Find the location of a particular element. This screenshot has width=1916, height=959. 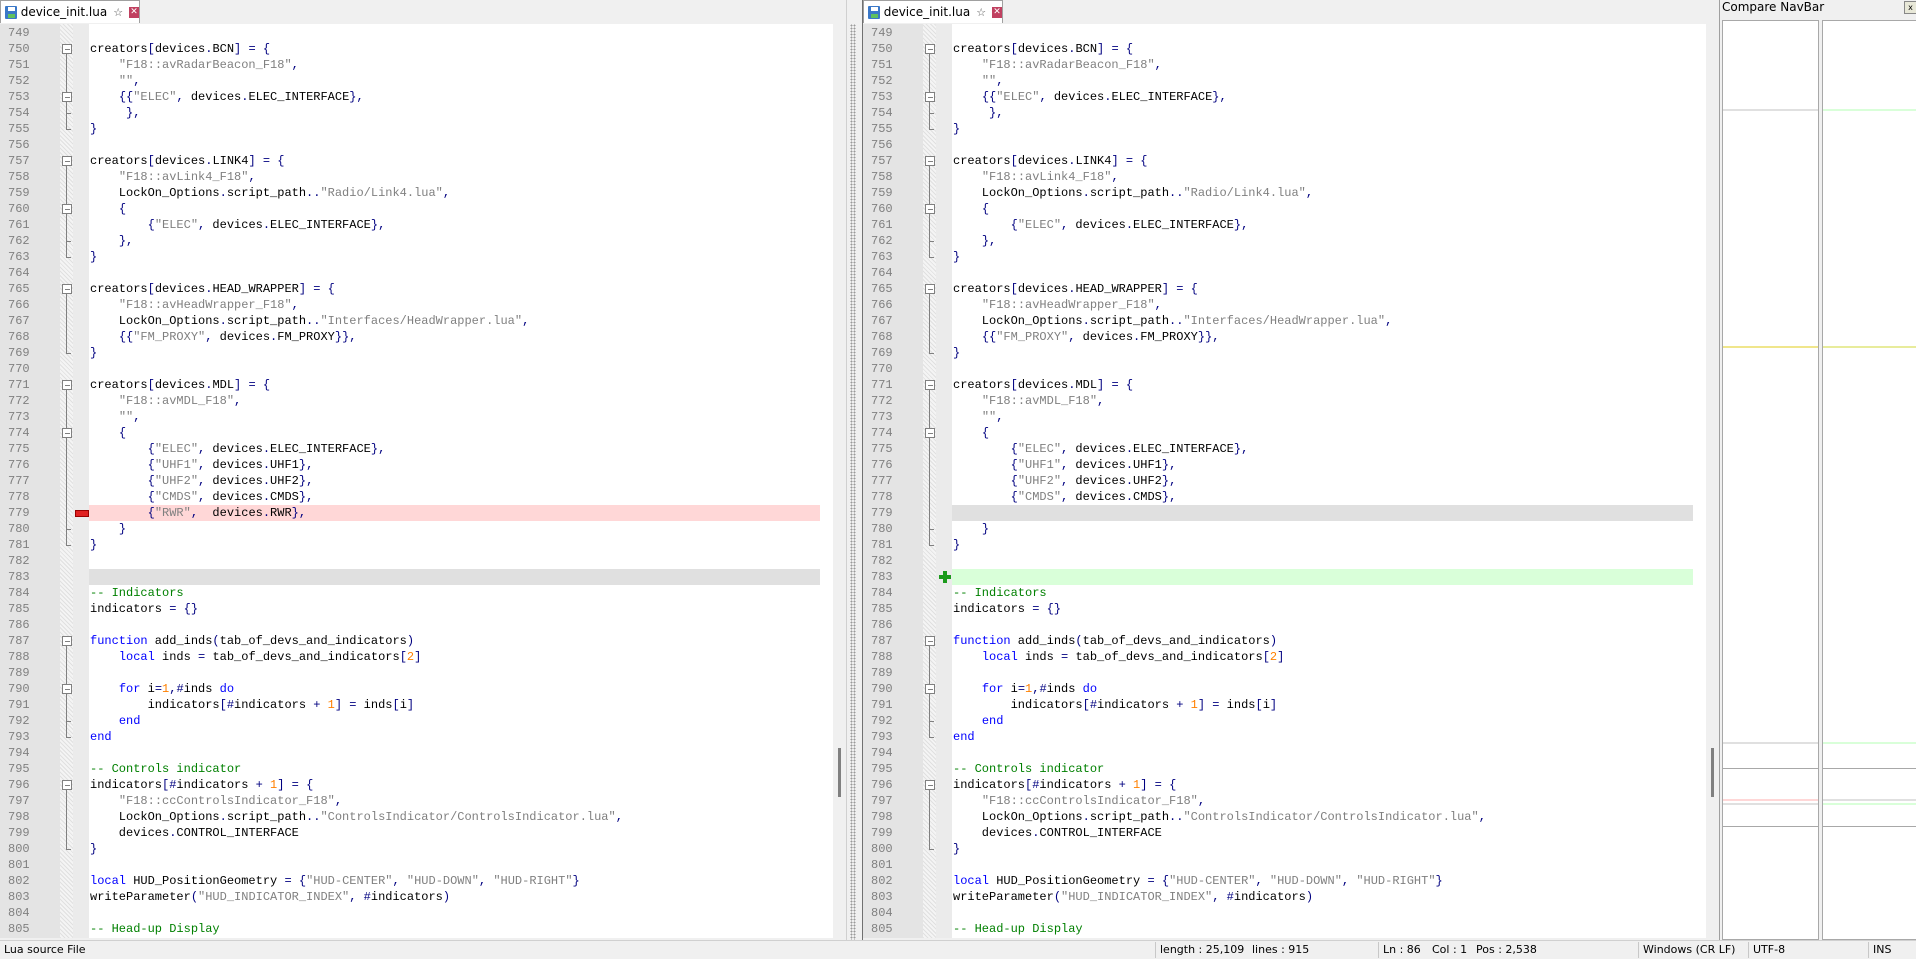

code-line: 784 -- Indicators is located at coordinates (410, 593).